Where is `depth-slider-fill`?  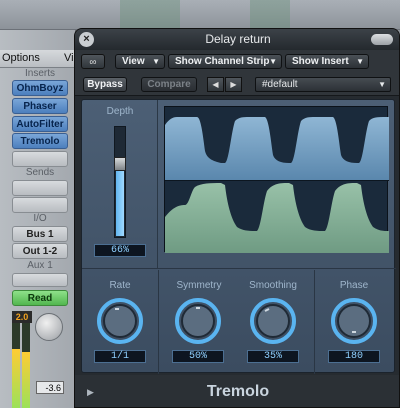 depth-slider-fill is located at coordinates (120, 199).